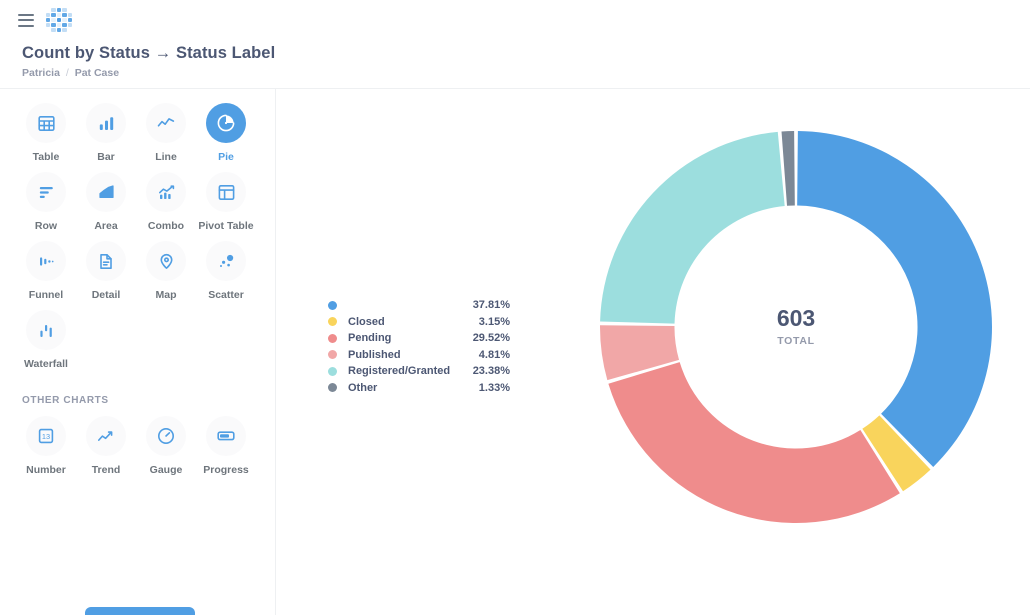  What do you see at coordinates (166, 295) in the screenshot?
I see `chart-type-label: Map` at bounding box center [166, 295].